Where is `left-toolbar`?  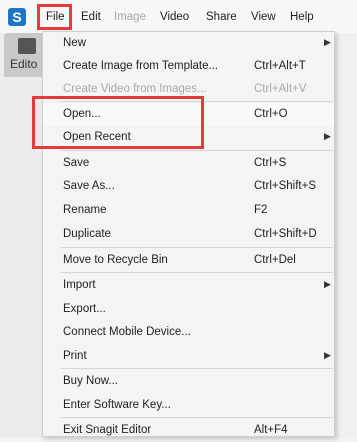
left-toolbar is located at coordinates (21, 235).